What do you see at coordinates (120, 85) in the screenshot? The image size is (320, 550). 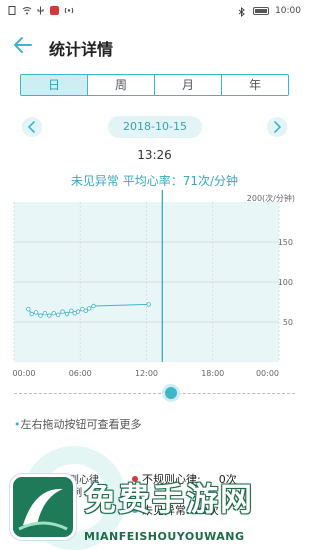 I see `tab-week: 周` at bounding box center [120, 85].